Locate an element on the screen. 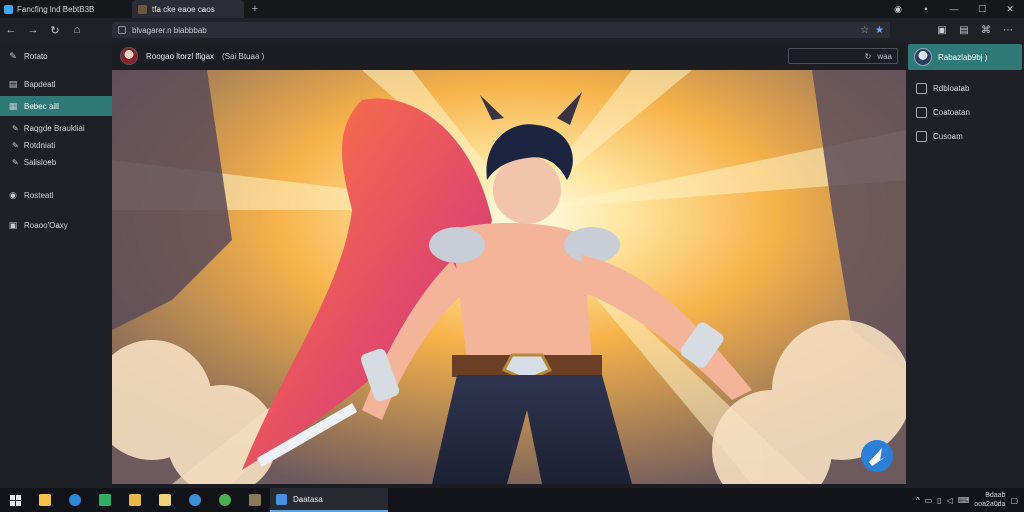 This screenshot has width=1024, height=512. keyboard-icon: ⌨ is located at coordinates (964, 500).